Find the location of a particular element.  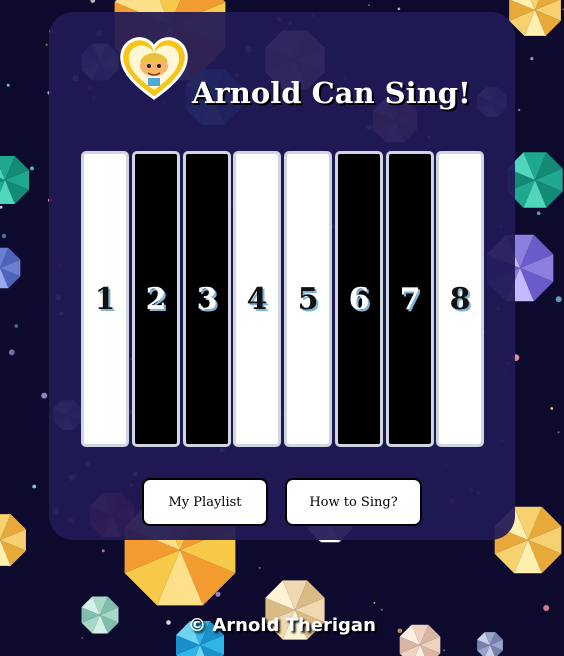

key-label: 5 is located at coordinates (308, 299).